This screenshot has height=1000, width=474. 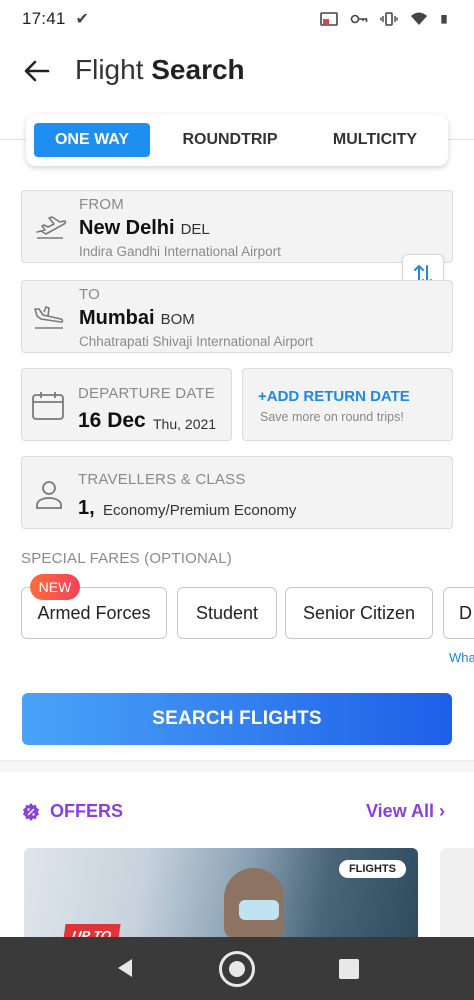 I want to click on tab-multicity: MULTICITY, so click(x=375, y=140).